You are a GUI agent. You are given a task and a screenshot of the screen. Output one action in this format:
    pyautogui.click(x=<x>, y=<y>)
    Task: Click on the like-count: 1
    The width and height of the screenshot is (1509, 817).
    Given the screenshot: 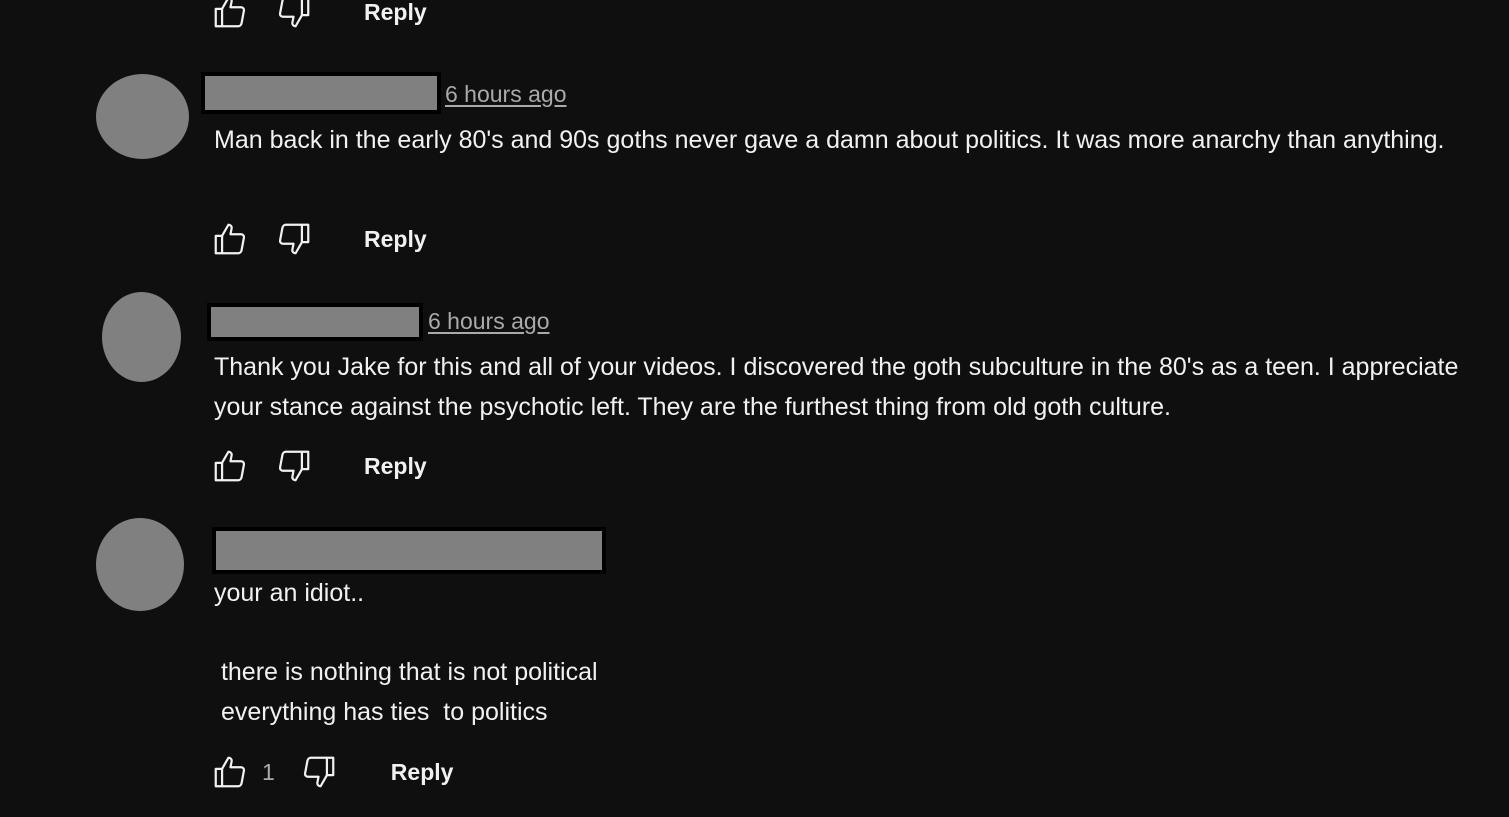 What is the action you would take?
    pyautogui.click(x=268, y=771)
    